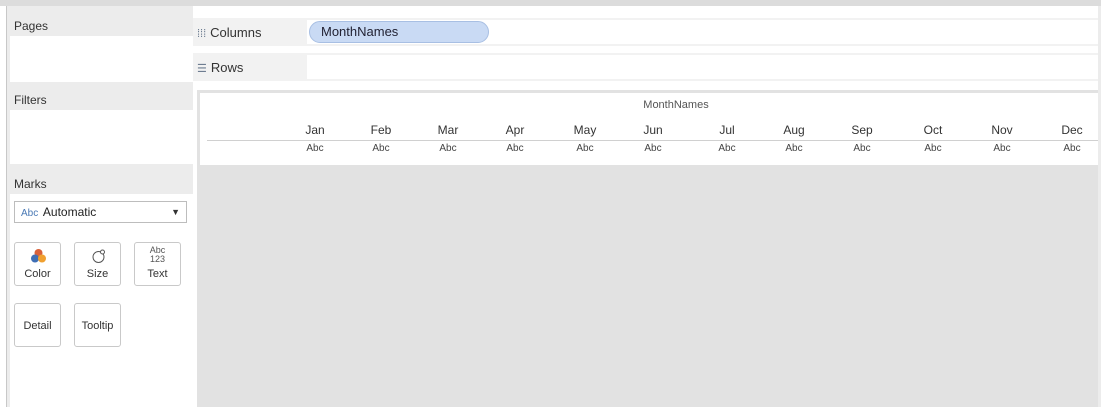 This screenshot has width=1101, height=407. What do you see at coordinates (38, 256) in the screenshot?
I see `color-icon` at bounding box center [38, 256].